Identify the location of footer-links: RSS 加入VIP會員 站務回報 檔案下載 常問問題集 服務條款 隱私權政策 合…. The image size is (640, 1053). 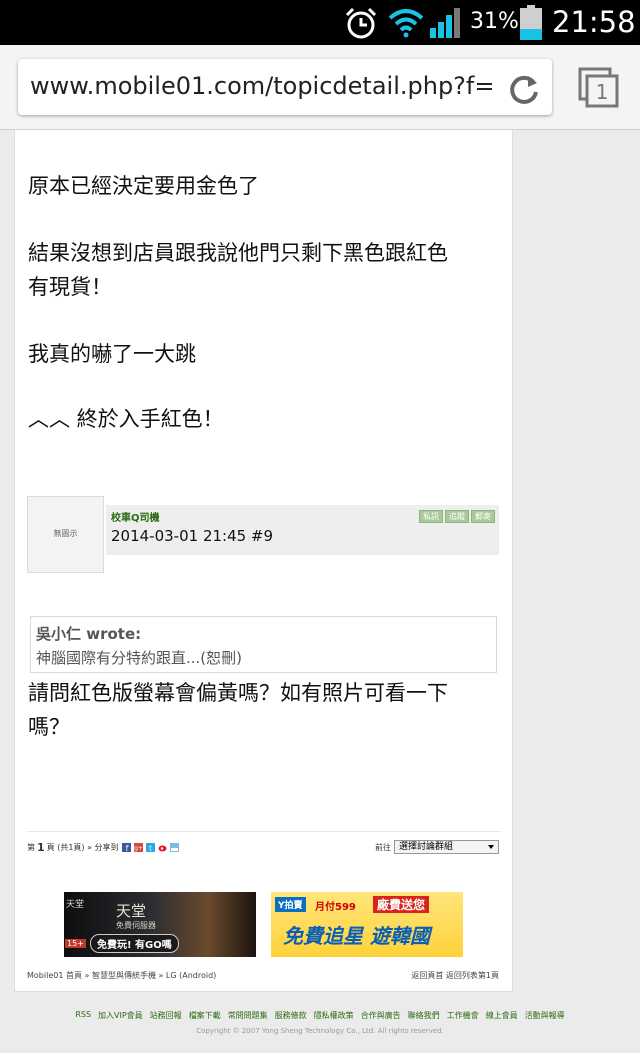
(320, 1015).